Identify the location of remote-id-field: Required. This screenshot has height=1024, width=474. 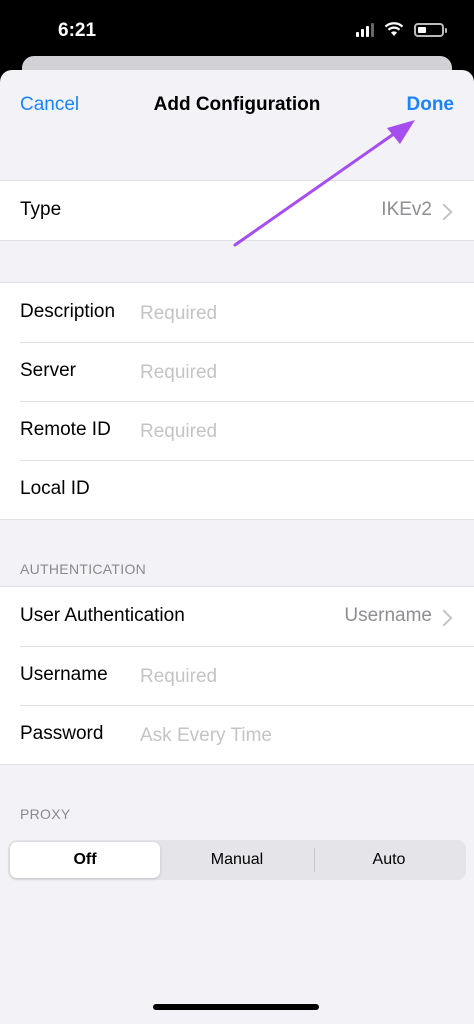
(178, 432).